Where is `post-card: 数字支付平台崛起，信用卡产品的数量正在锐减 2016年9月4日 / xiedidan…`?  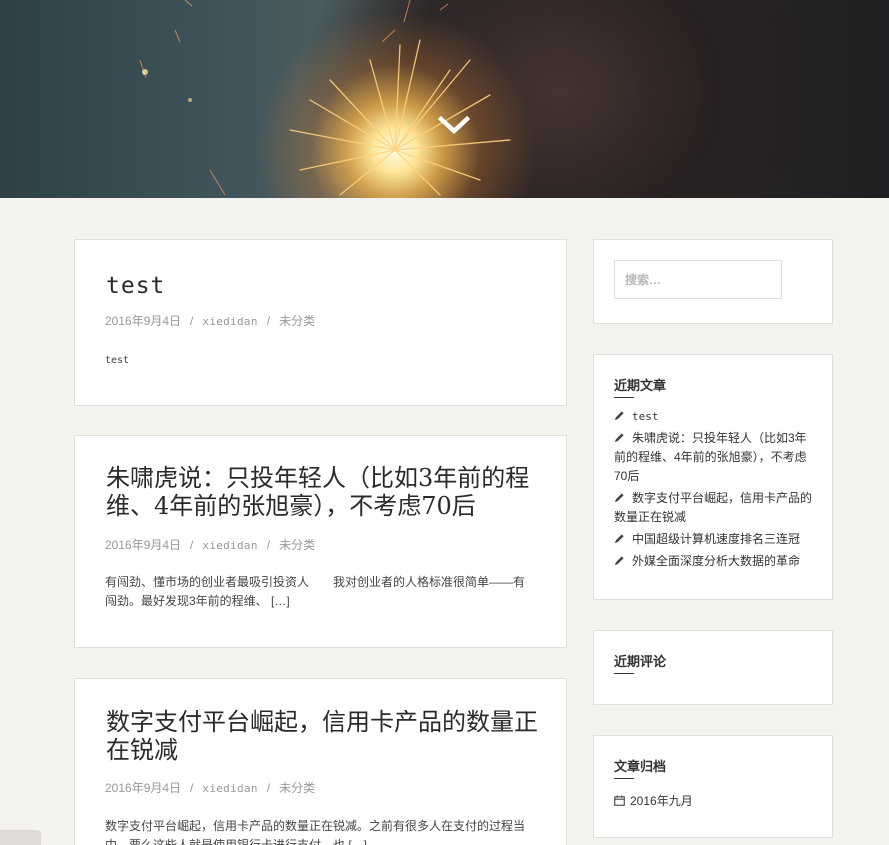 post-card: 数字支付平台崛起，信用卡产品的数量正在锐减 2016年9月4日 / xiedidan… is located at coordinates (320, 761).